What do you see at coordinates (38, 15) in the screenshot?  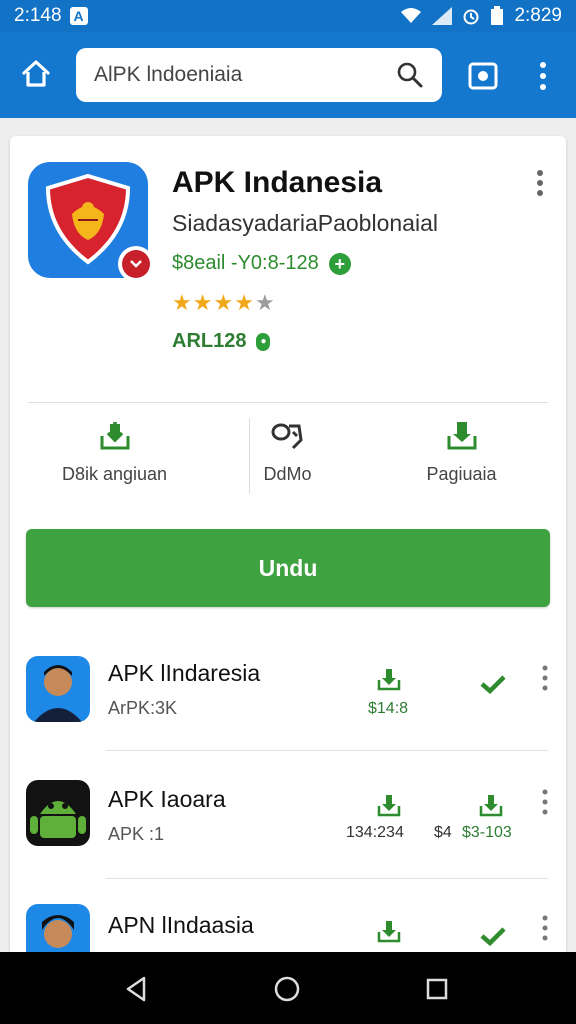 I see `status-time: 2:148` at bounding box center [38, 15].